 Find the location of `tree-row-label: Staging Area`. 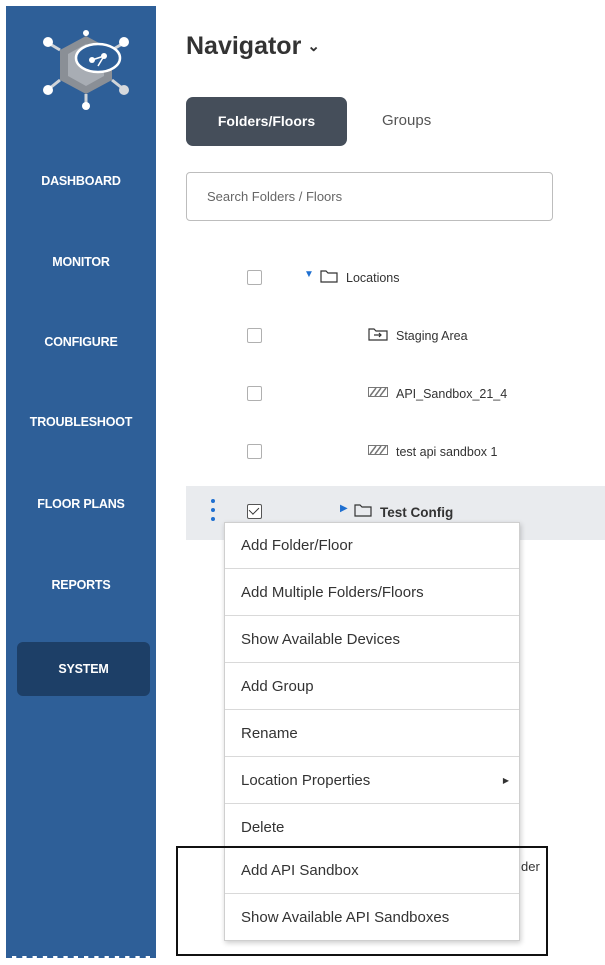

tree-row-label: Staging Area is located at coordinates (432, 336).